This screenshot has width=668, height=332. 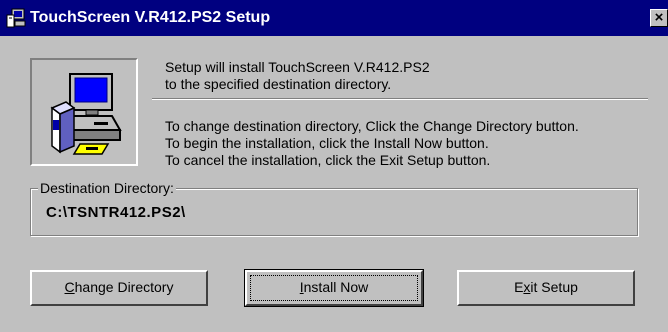 What do you see at coordinates (69, 287) in the screenshot?
I see `button-accelerator: C` at bounding box center [69, 287].